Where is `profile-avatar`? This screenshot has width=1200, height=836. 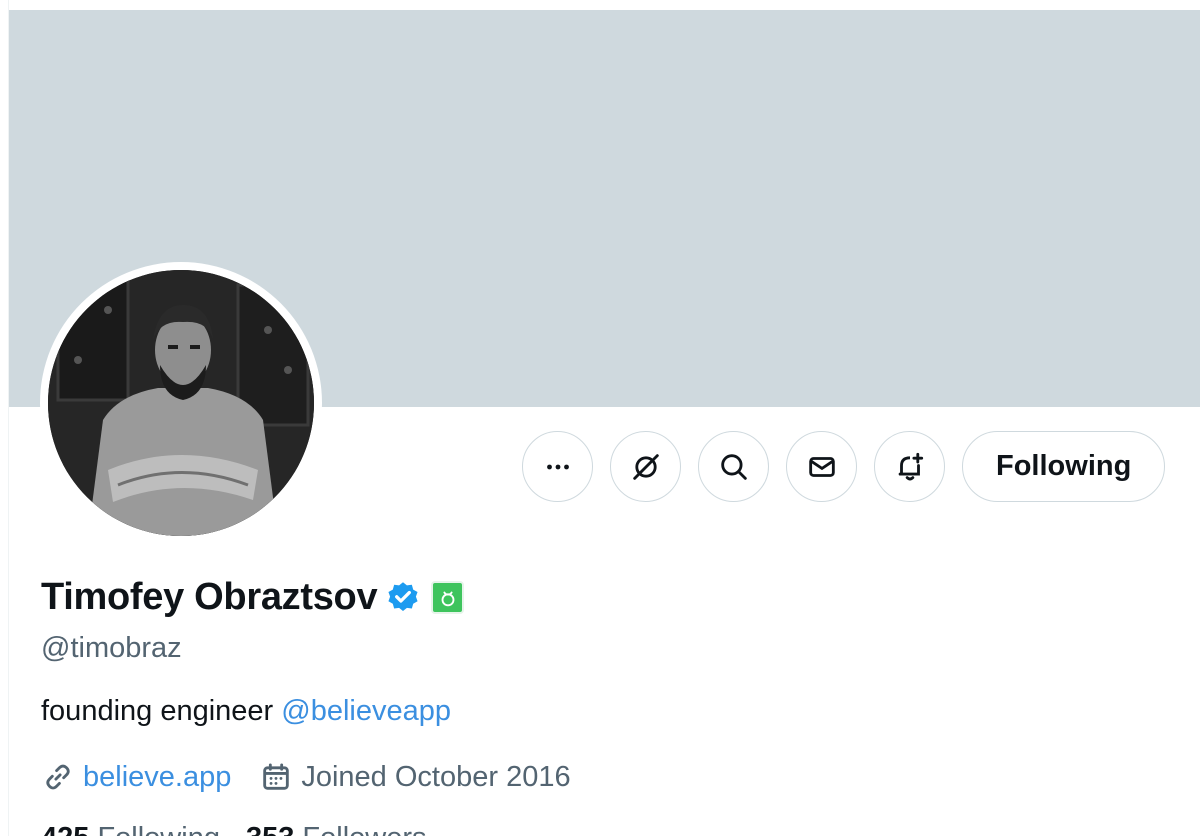 profile-avatar is located at coordinates (181, 403).